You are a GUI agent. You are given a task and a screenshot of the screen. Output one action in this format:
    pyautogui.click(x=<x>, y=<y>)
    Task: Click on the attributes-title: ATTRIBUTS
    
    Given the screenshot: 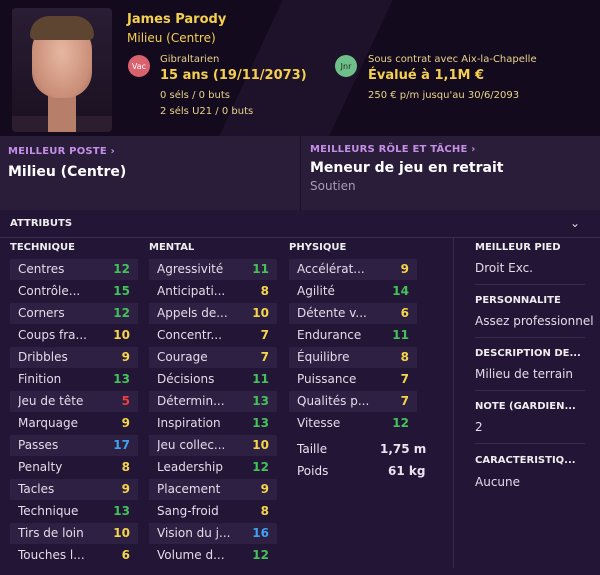 What is the action you would take?
    pyautogui.click(x=41, y=223)
    